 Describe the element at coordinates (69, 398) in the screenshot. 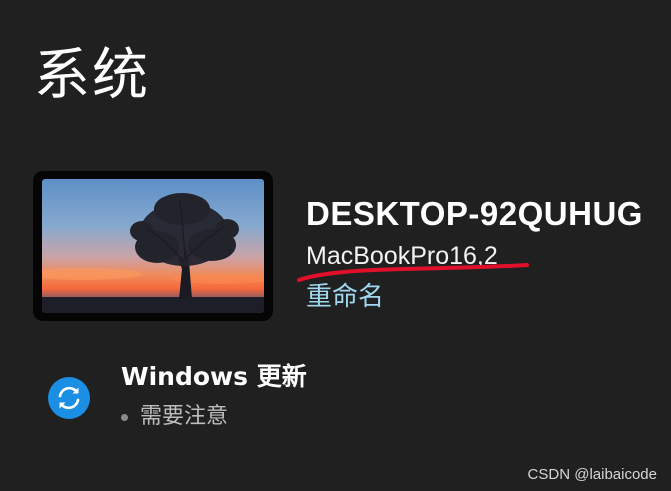

I see `sync-icon` at that location.